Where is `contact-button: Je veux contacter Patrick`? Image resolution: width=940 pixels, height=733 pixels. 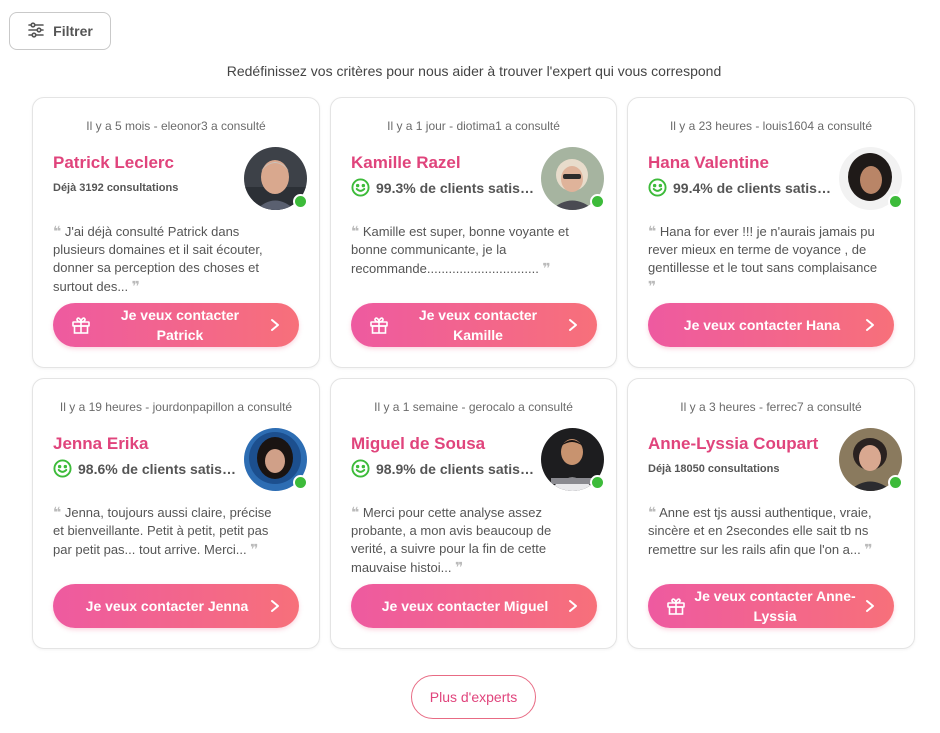
contact-button: Je veux contacter Patrick is located at coordinates (176, 325).